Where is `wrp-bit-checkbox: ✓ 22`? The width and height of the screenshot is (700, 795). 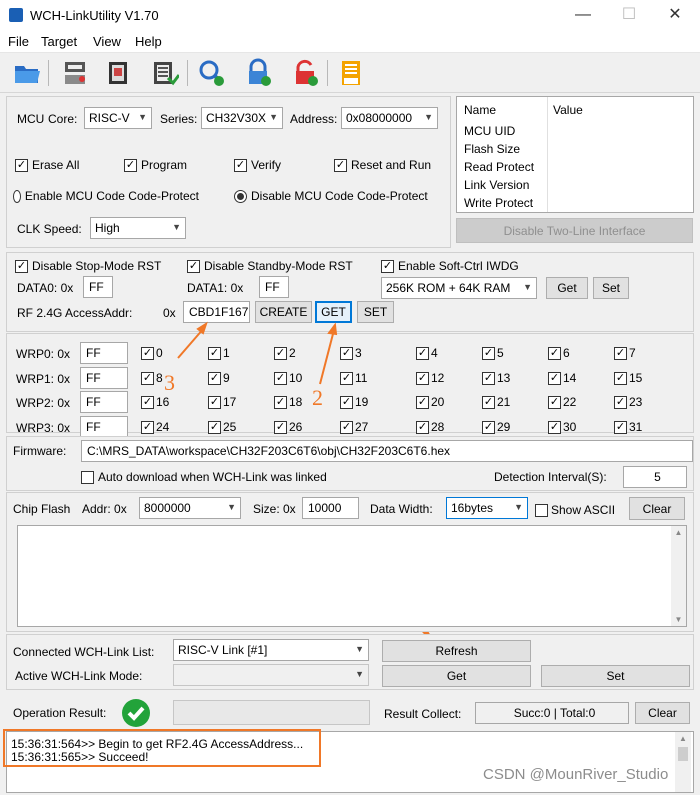
wrp-bit-checkbox: ✓ 22 is located at coordinates (562, 402).